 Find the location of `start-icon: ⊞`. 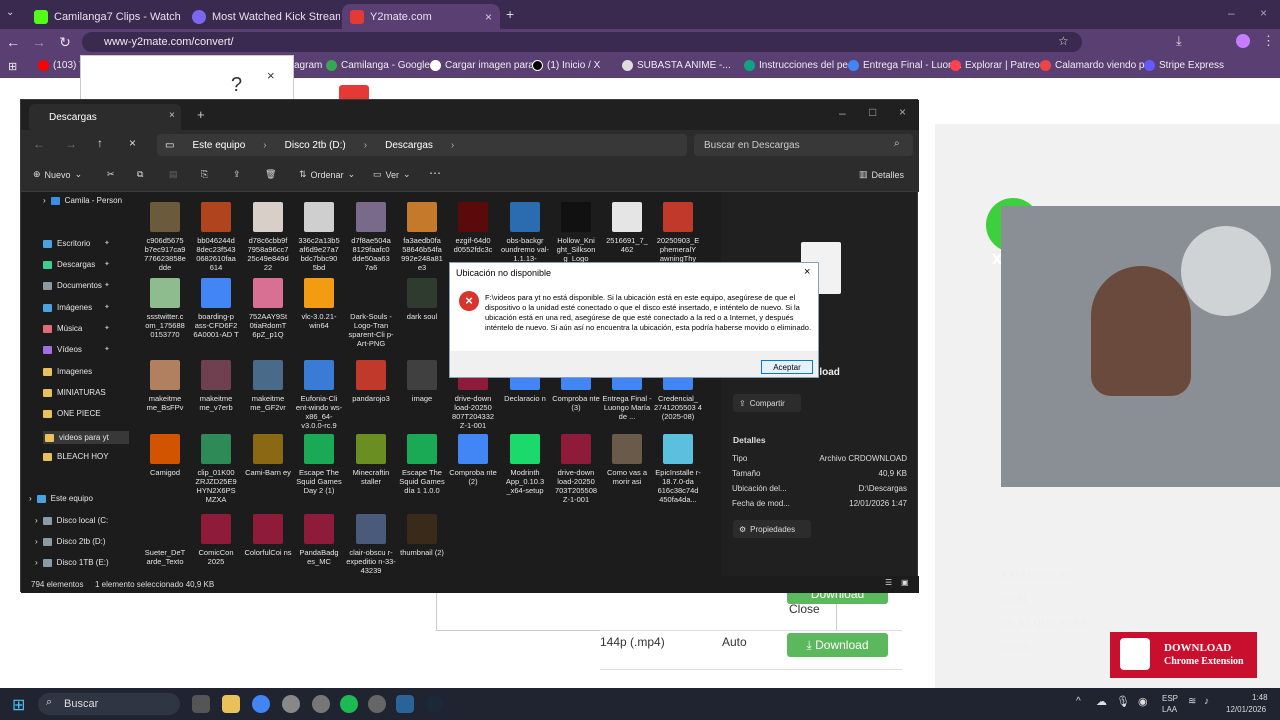

start-icon: ⊞ is located at coordinates (18, 705).